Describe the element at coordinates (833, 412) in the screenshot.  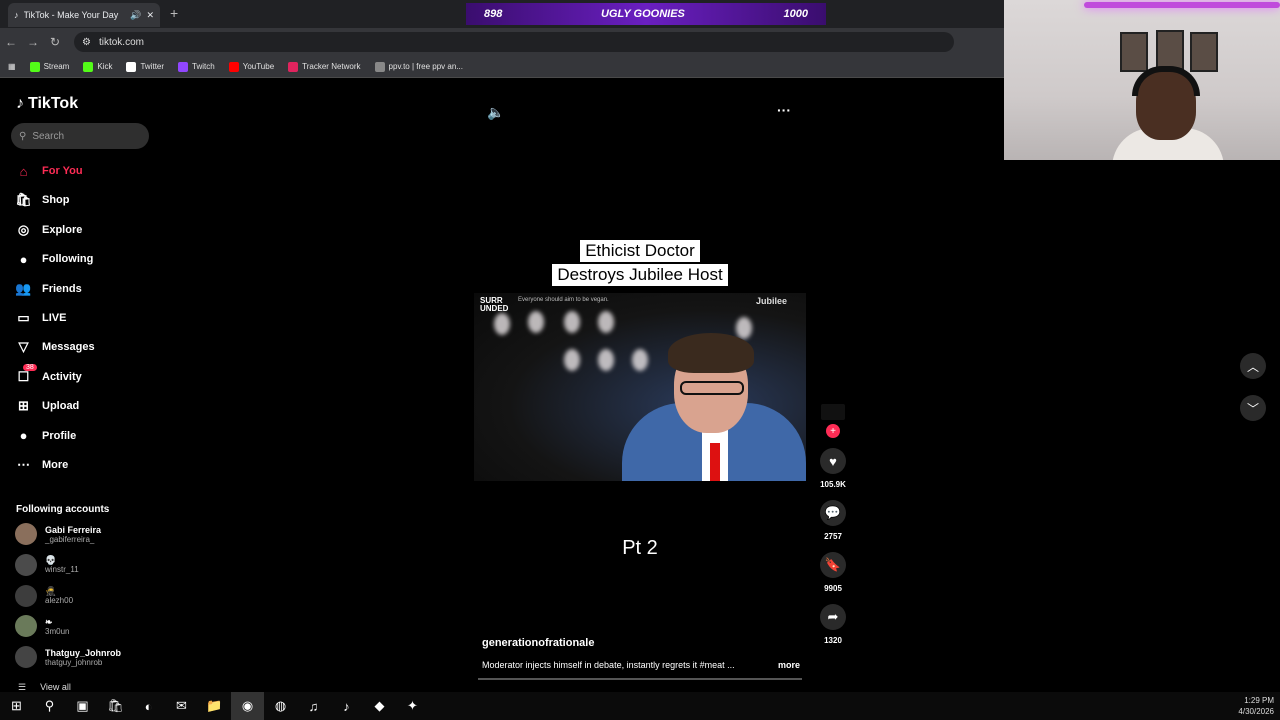
I see `creator-avatar` at that location.